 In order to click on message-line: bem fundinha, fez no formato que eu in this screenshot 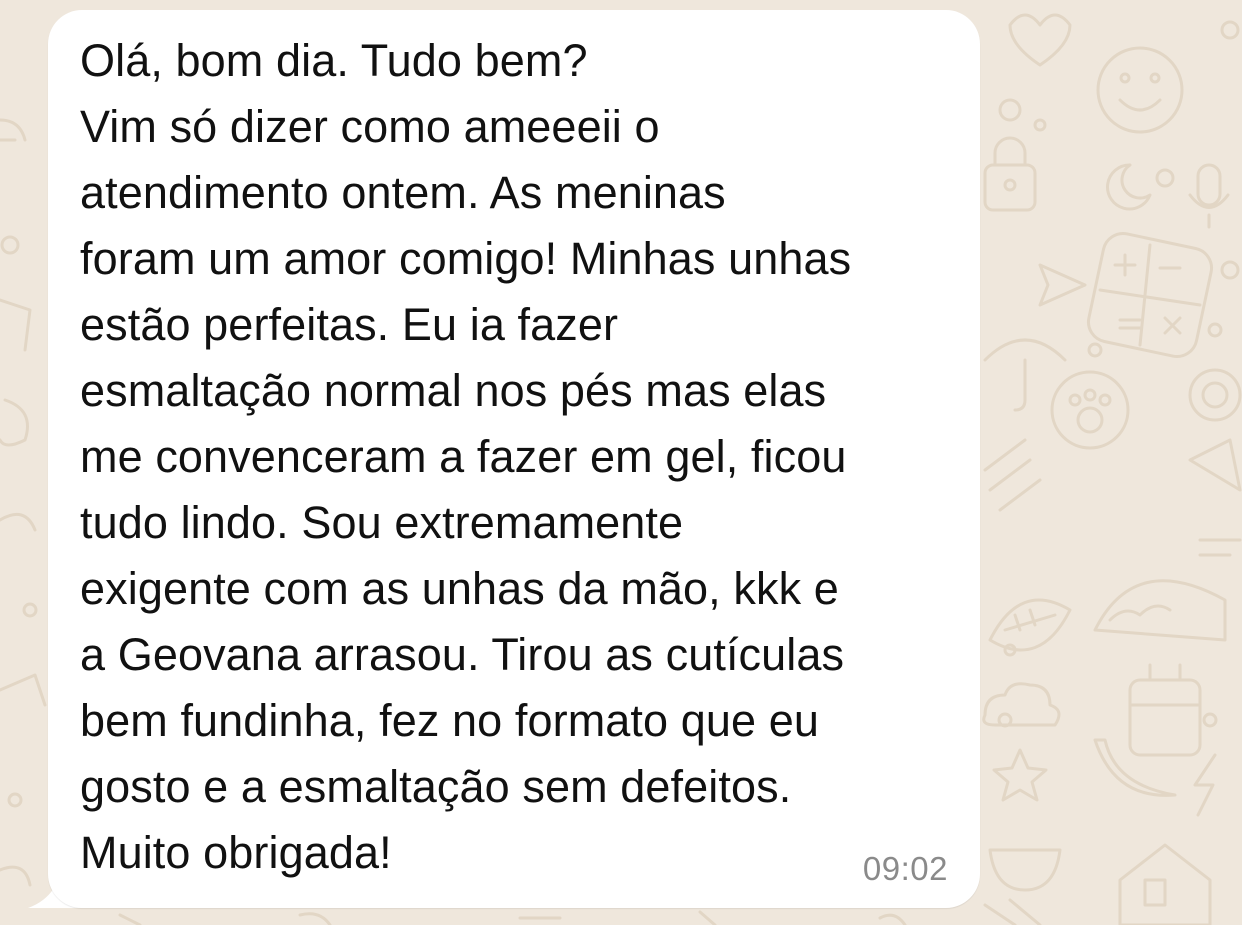, I will do `click(449, 720)`.